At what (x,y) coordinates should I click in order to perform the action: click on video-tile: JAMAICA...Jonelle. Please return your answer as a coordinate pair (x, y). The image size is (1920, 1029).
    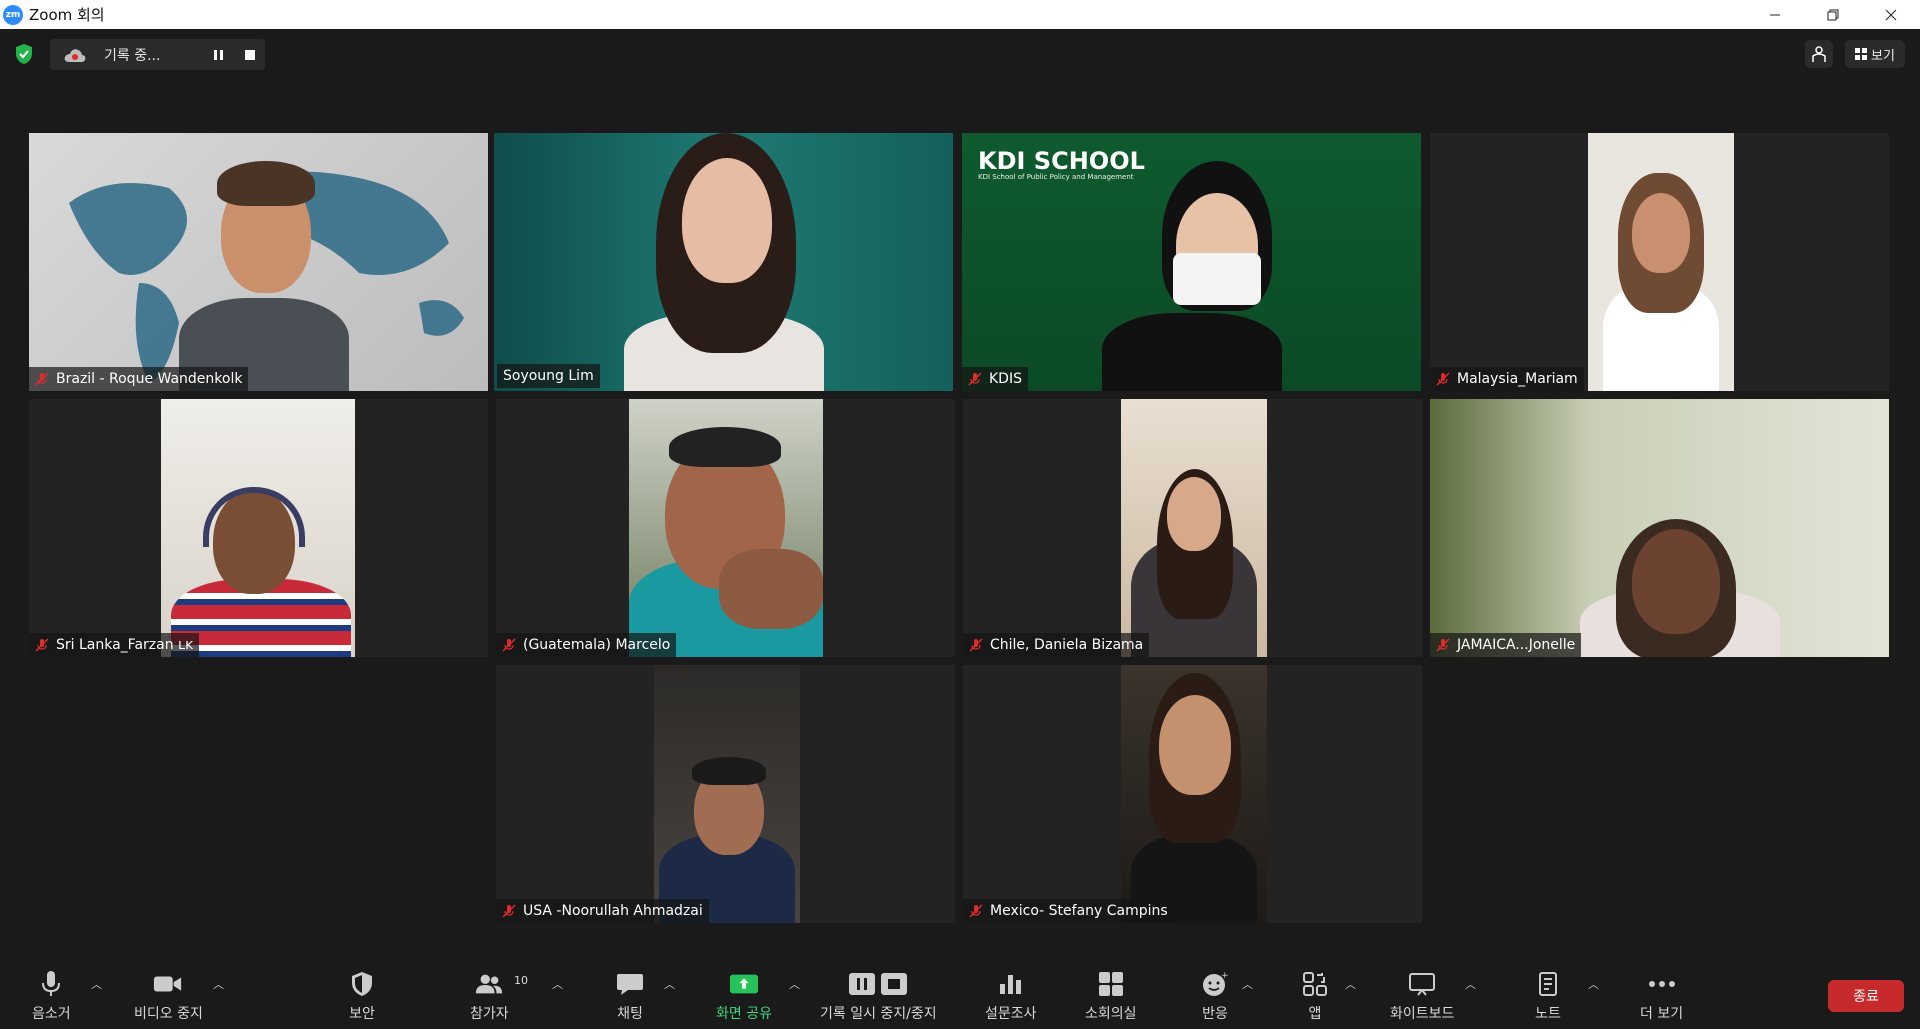
    Looking at the image, I should click on (1659, 528).